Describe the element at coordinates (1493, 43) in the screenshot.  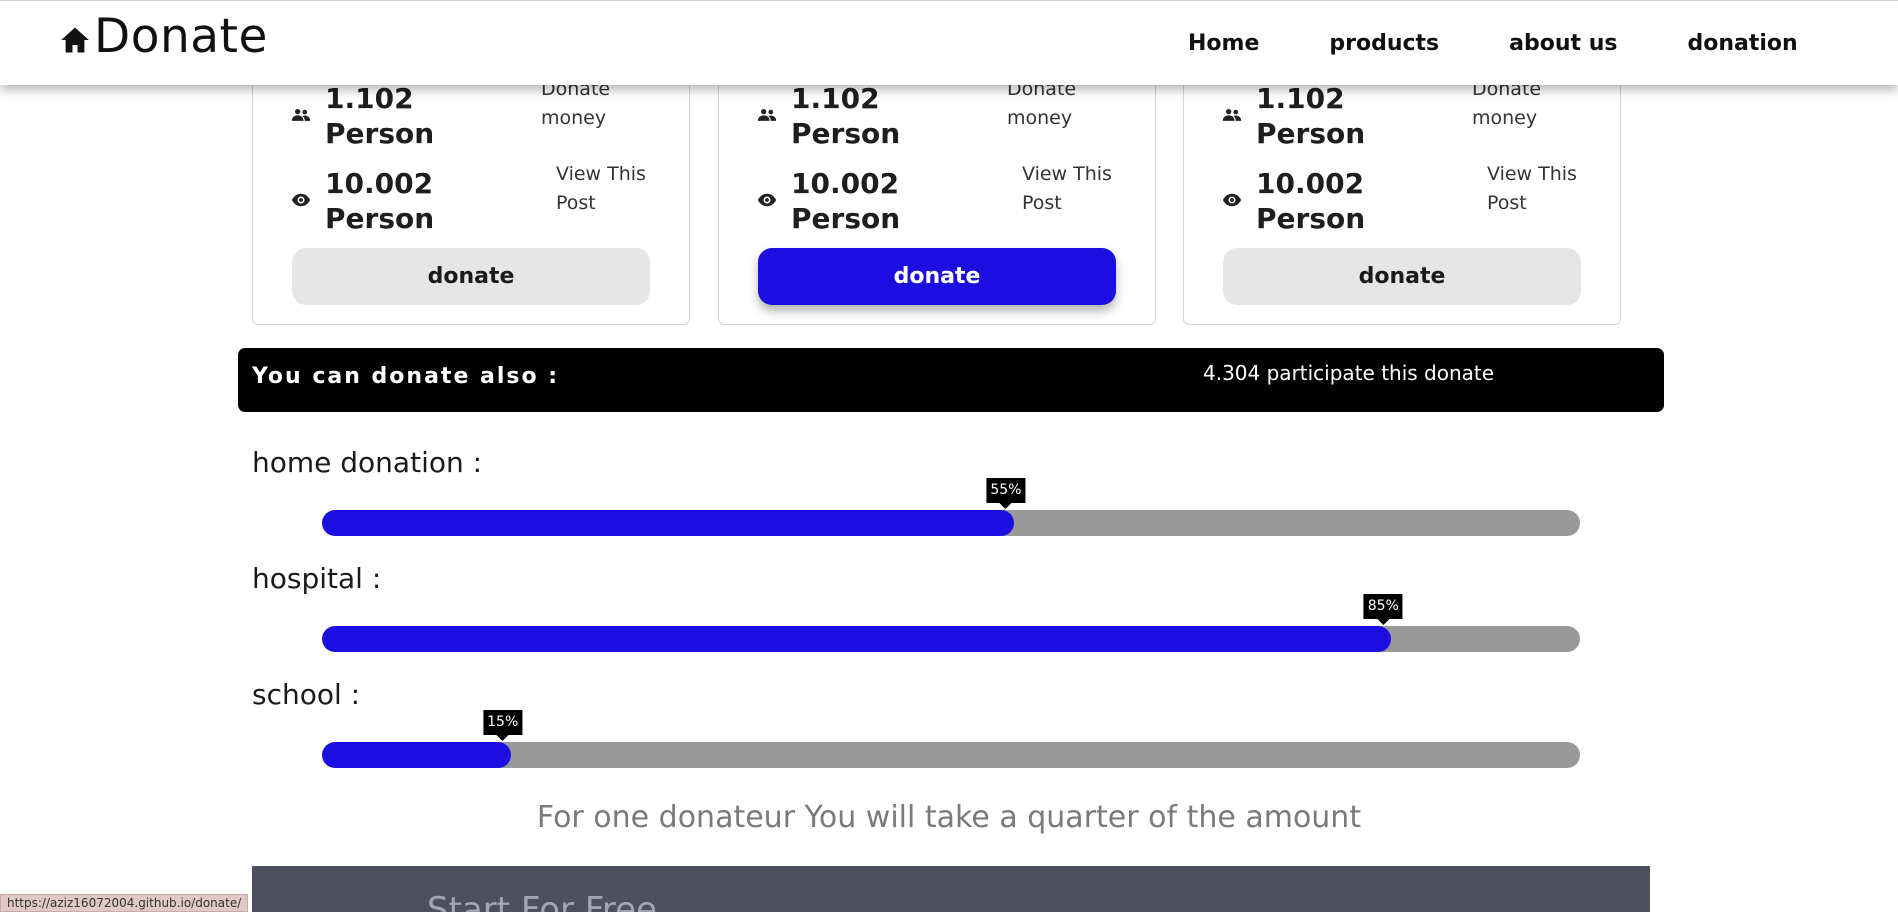
I see `nav-menu: Home products about us donation` at that location.